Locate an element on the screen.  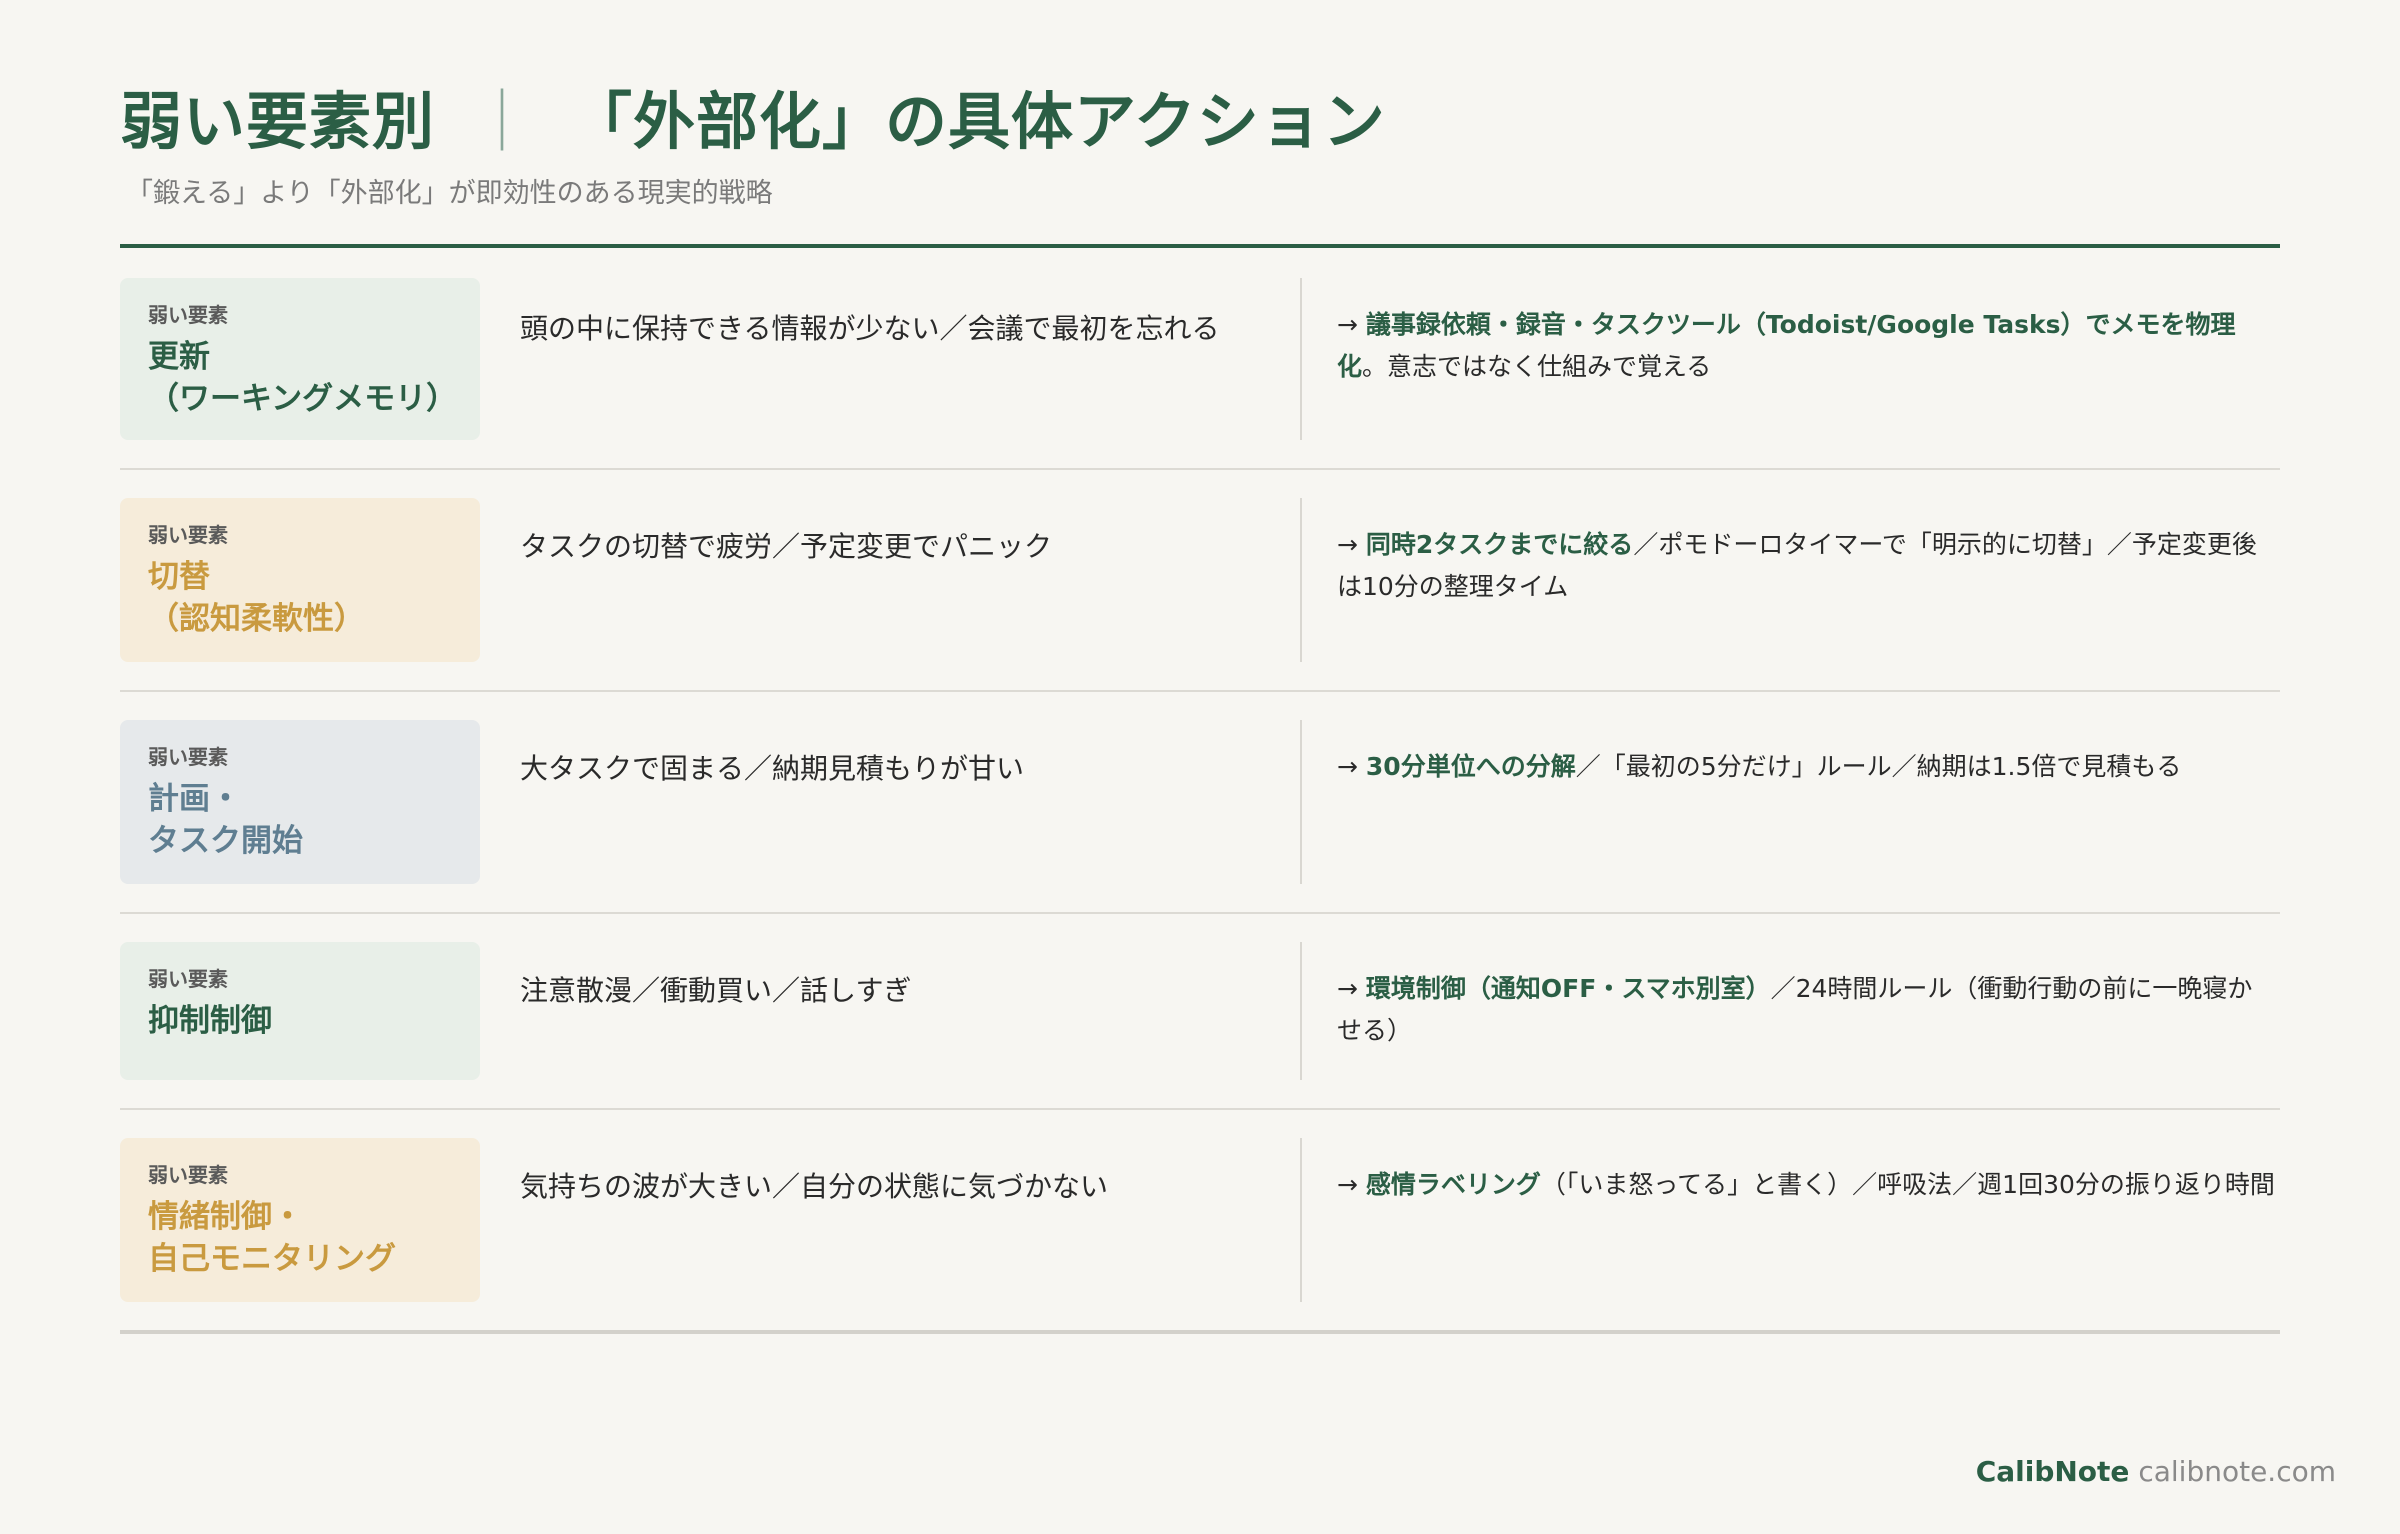
page-title-main: 弱い要素別 is located at coordinates (278, 121).